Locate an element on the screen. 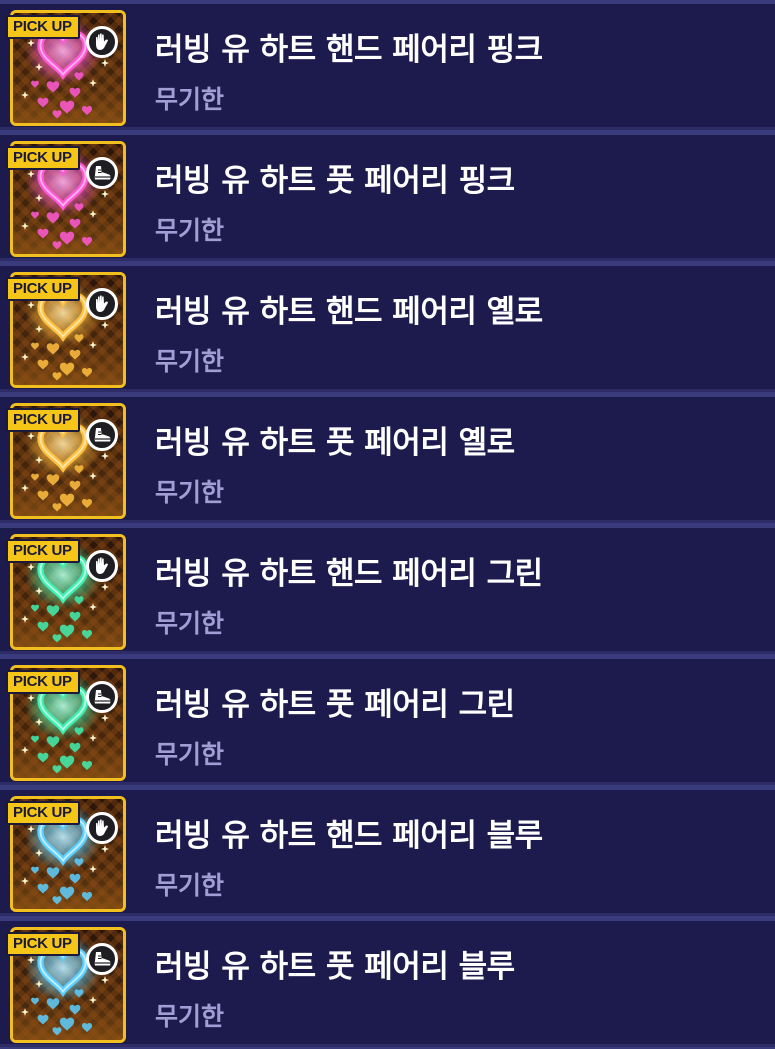 The width and height of the screenshot is (775, 1049). list-item: PICK UP 러빙 유 하트 핸드 페어리 핑크 무기한 is located at coordinates (387, 67).